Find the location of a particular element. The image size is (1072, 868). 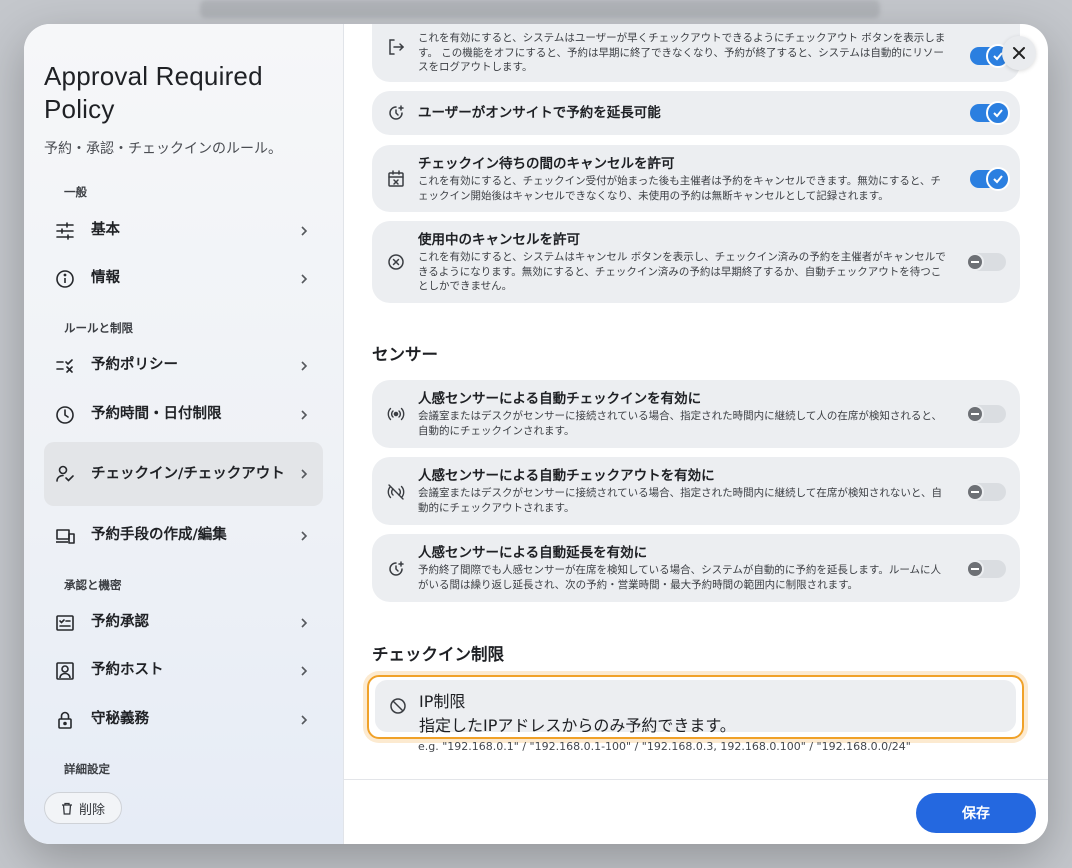

sidebar-item-label: 予約ポリシー is located at coordinates (134, 365).